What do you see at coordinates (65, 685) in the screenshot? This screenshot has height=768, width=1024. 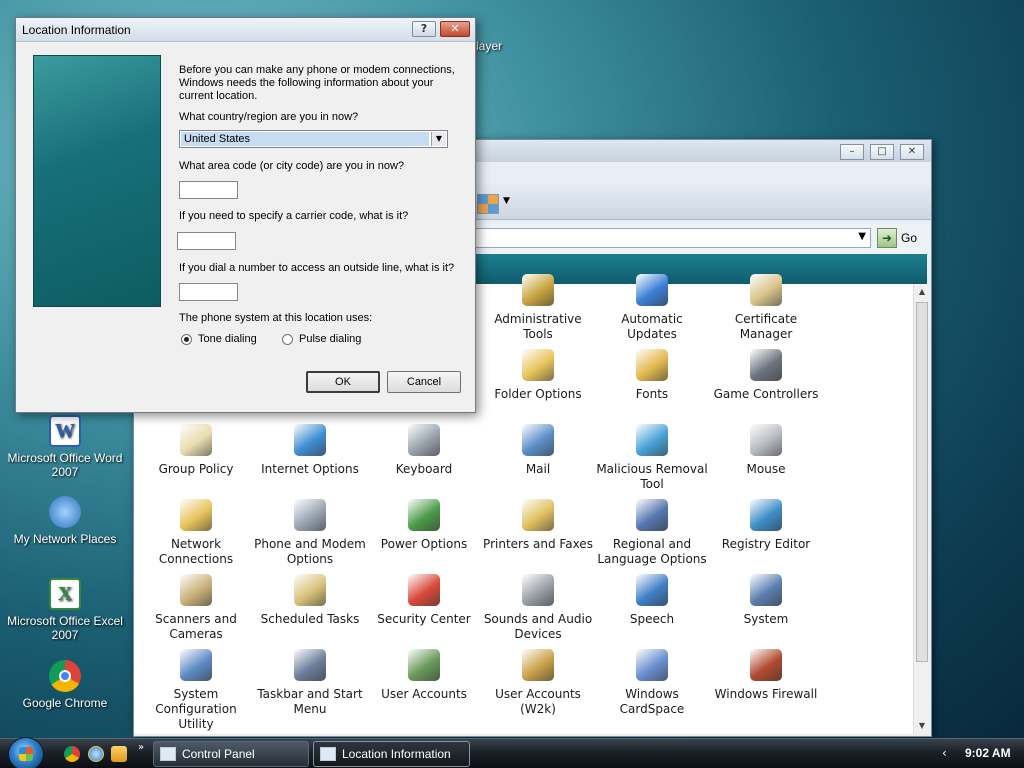 I see `desktop-icon-chrome: Google Chrome` at bounding box center [65, 685].